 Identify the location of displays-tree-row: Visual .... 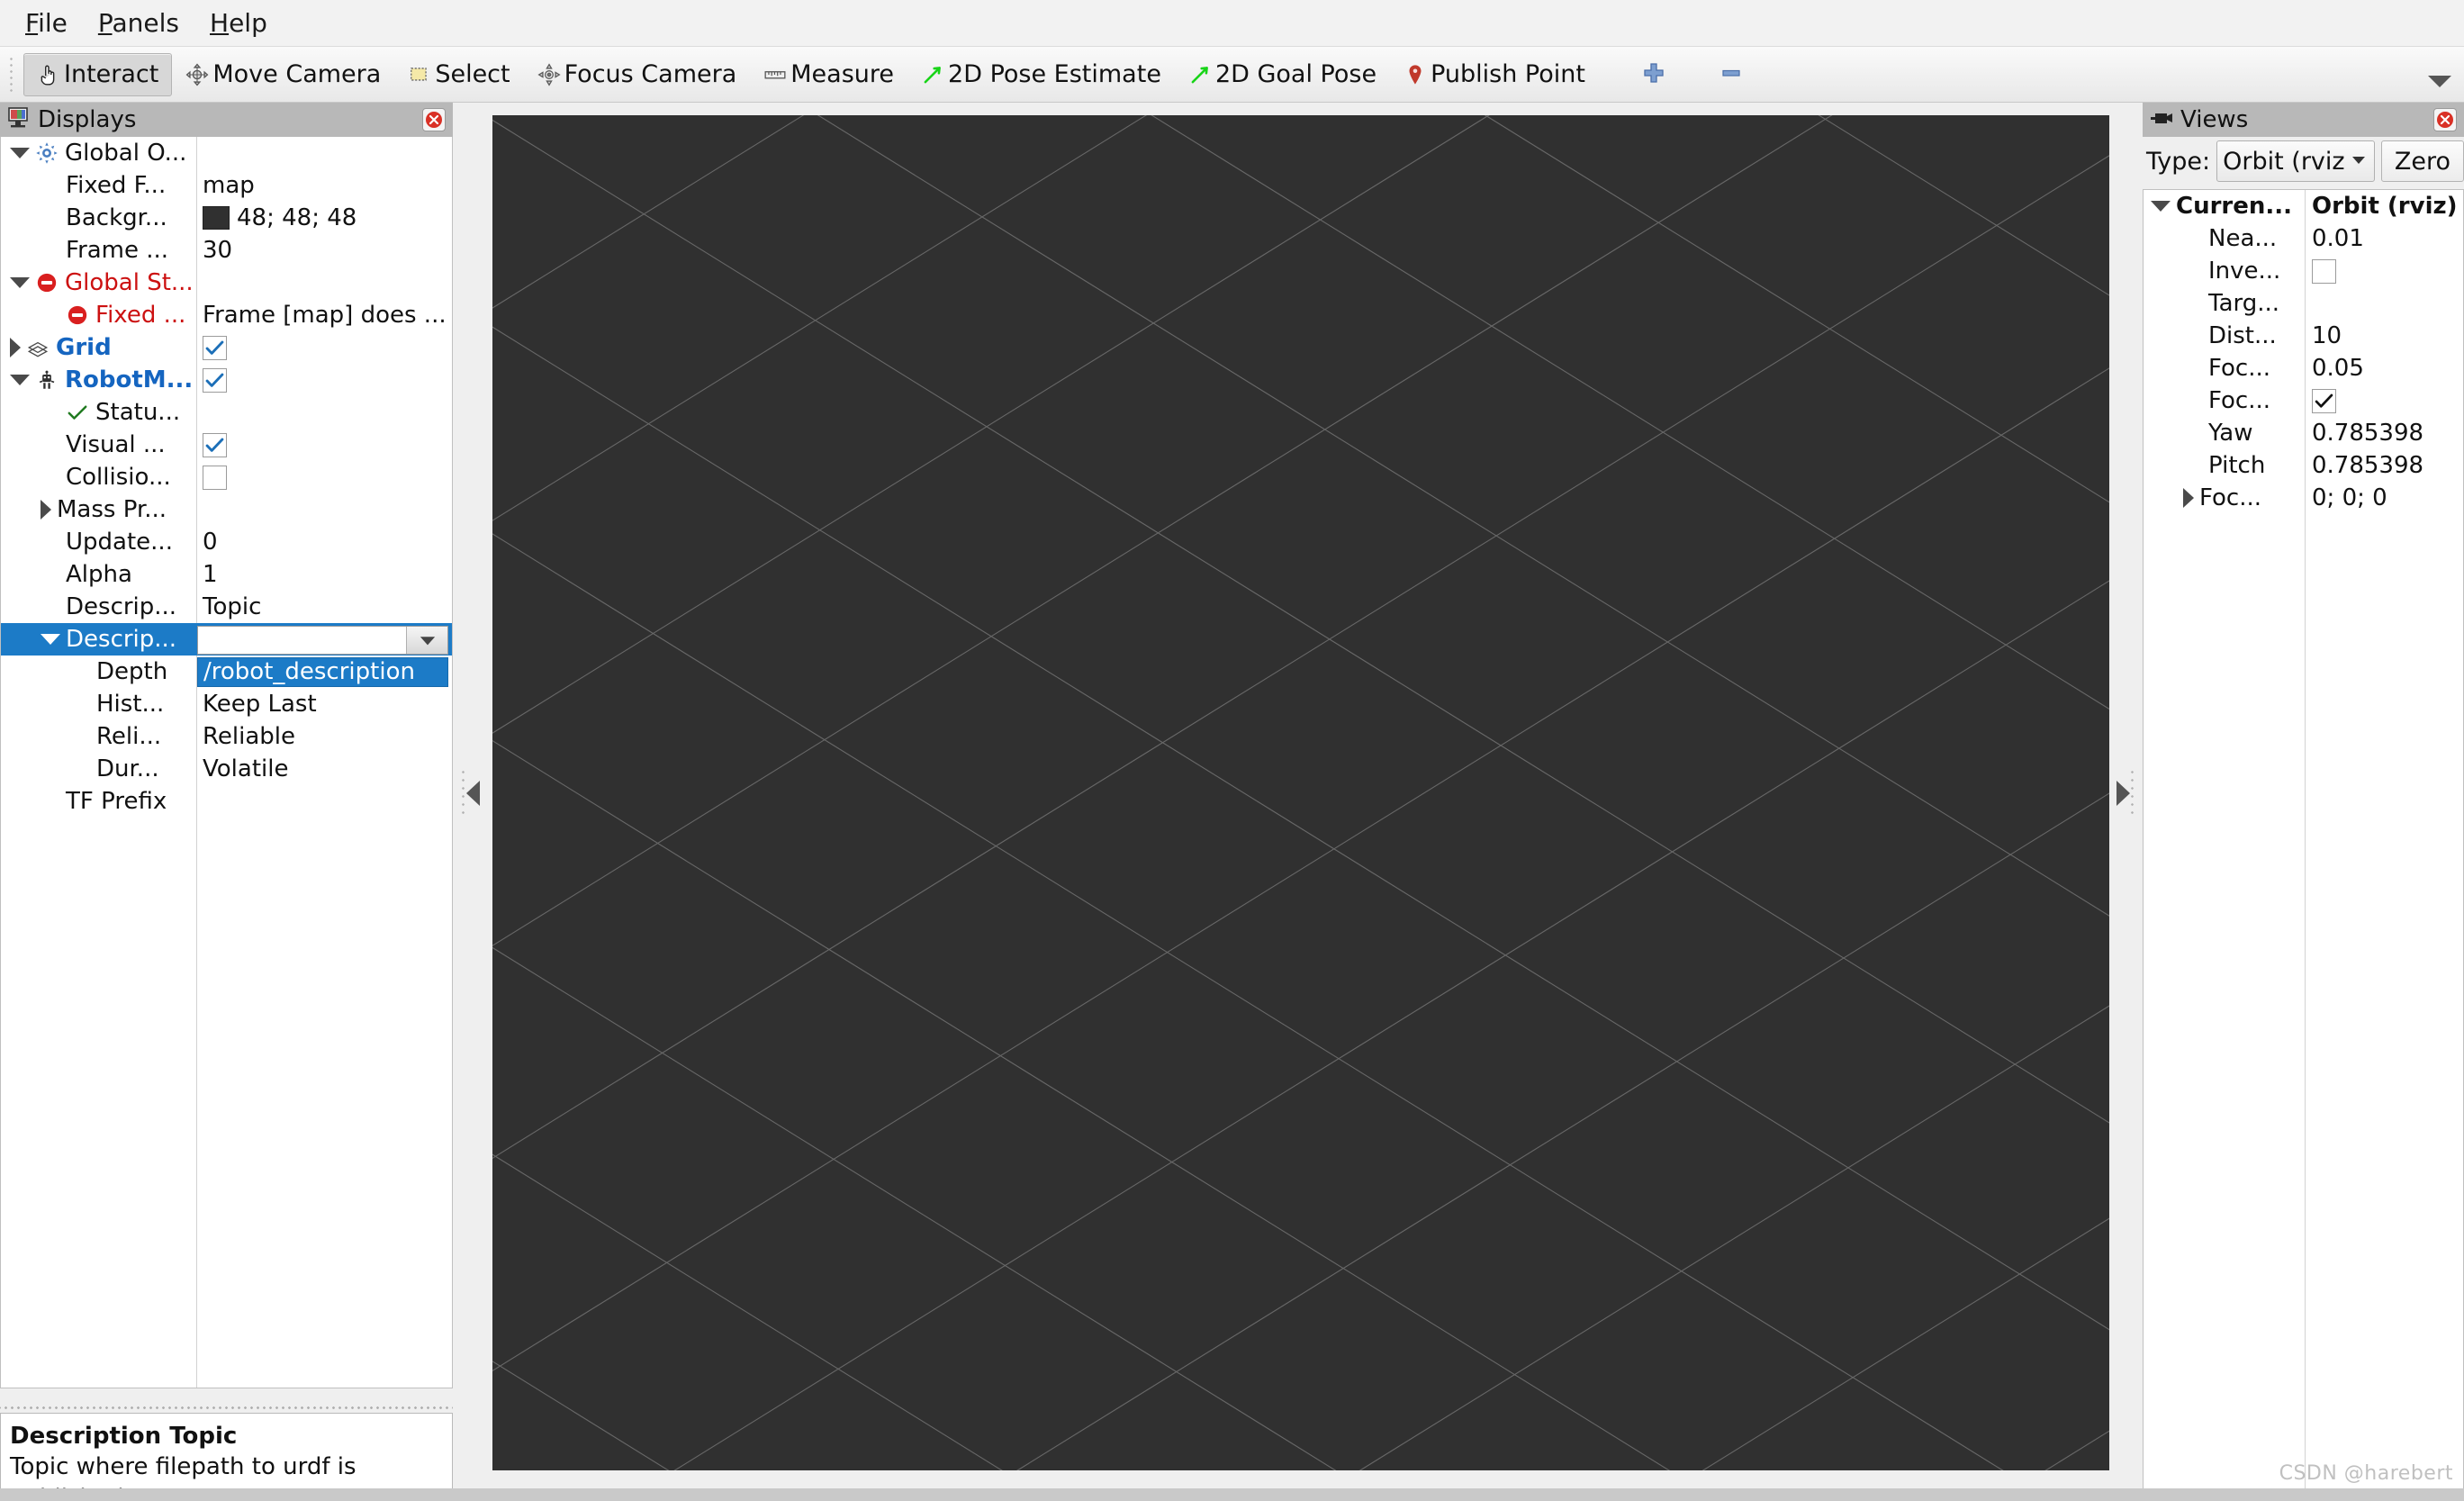
(226, 445).